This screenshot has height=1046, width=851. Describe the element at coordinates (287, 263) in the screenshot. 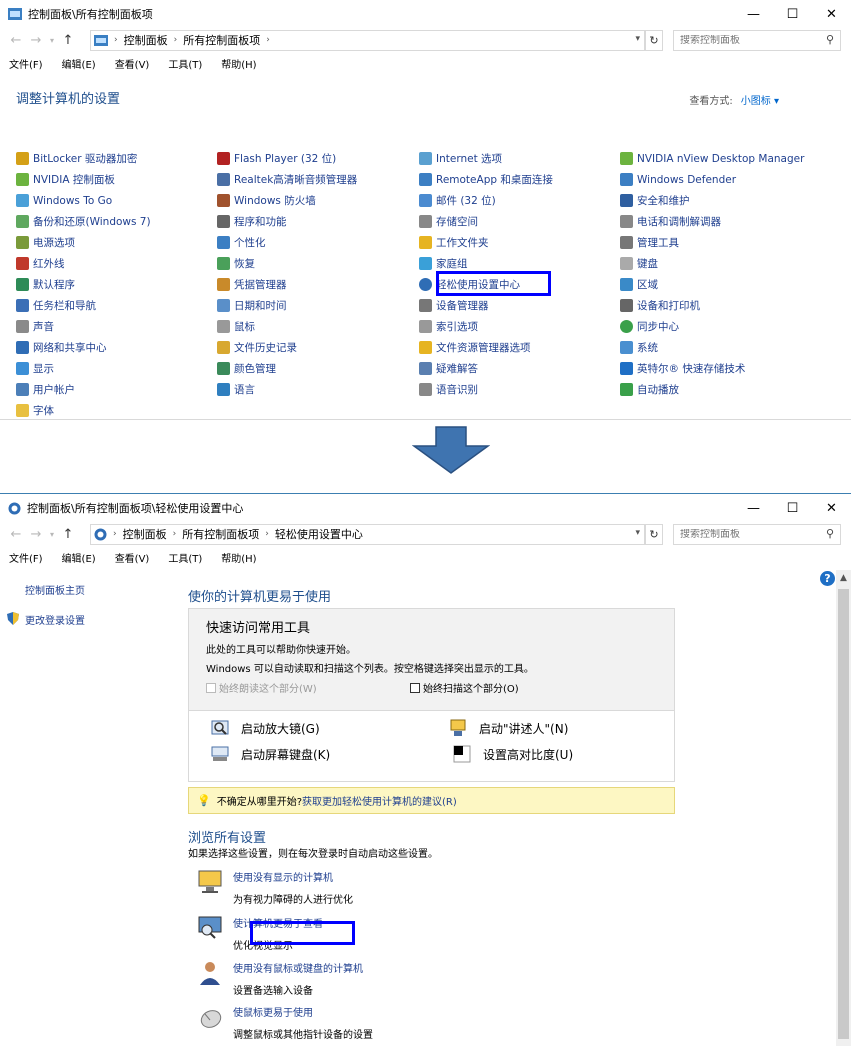

I see `list-item: 恢复` at that location.